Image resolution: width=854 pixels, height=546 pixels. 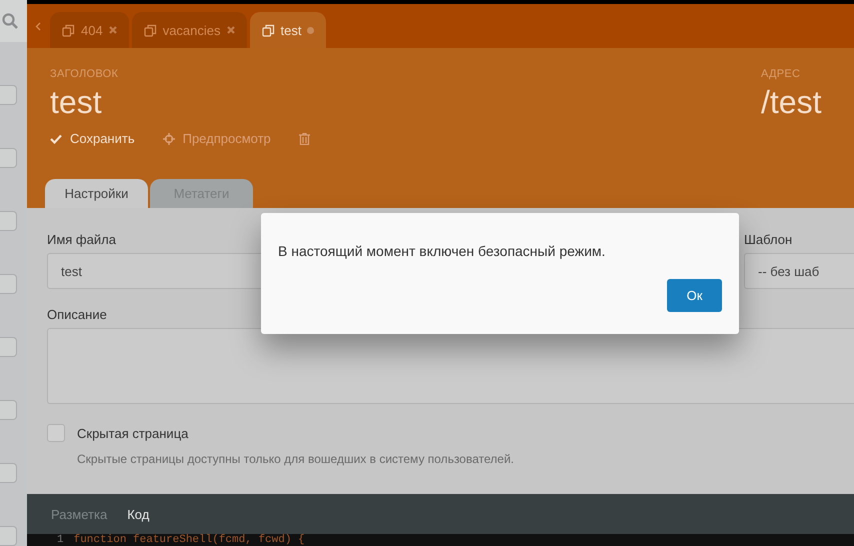 I want to click on editor-tab: vacancies, so click(x=189, y=30).